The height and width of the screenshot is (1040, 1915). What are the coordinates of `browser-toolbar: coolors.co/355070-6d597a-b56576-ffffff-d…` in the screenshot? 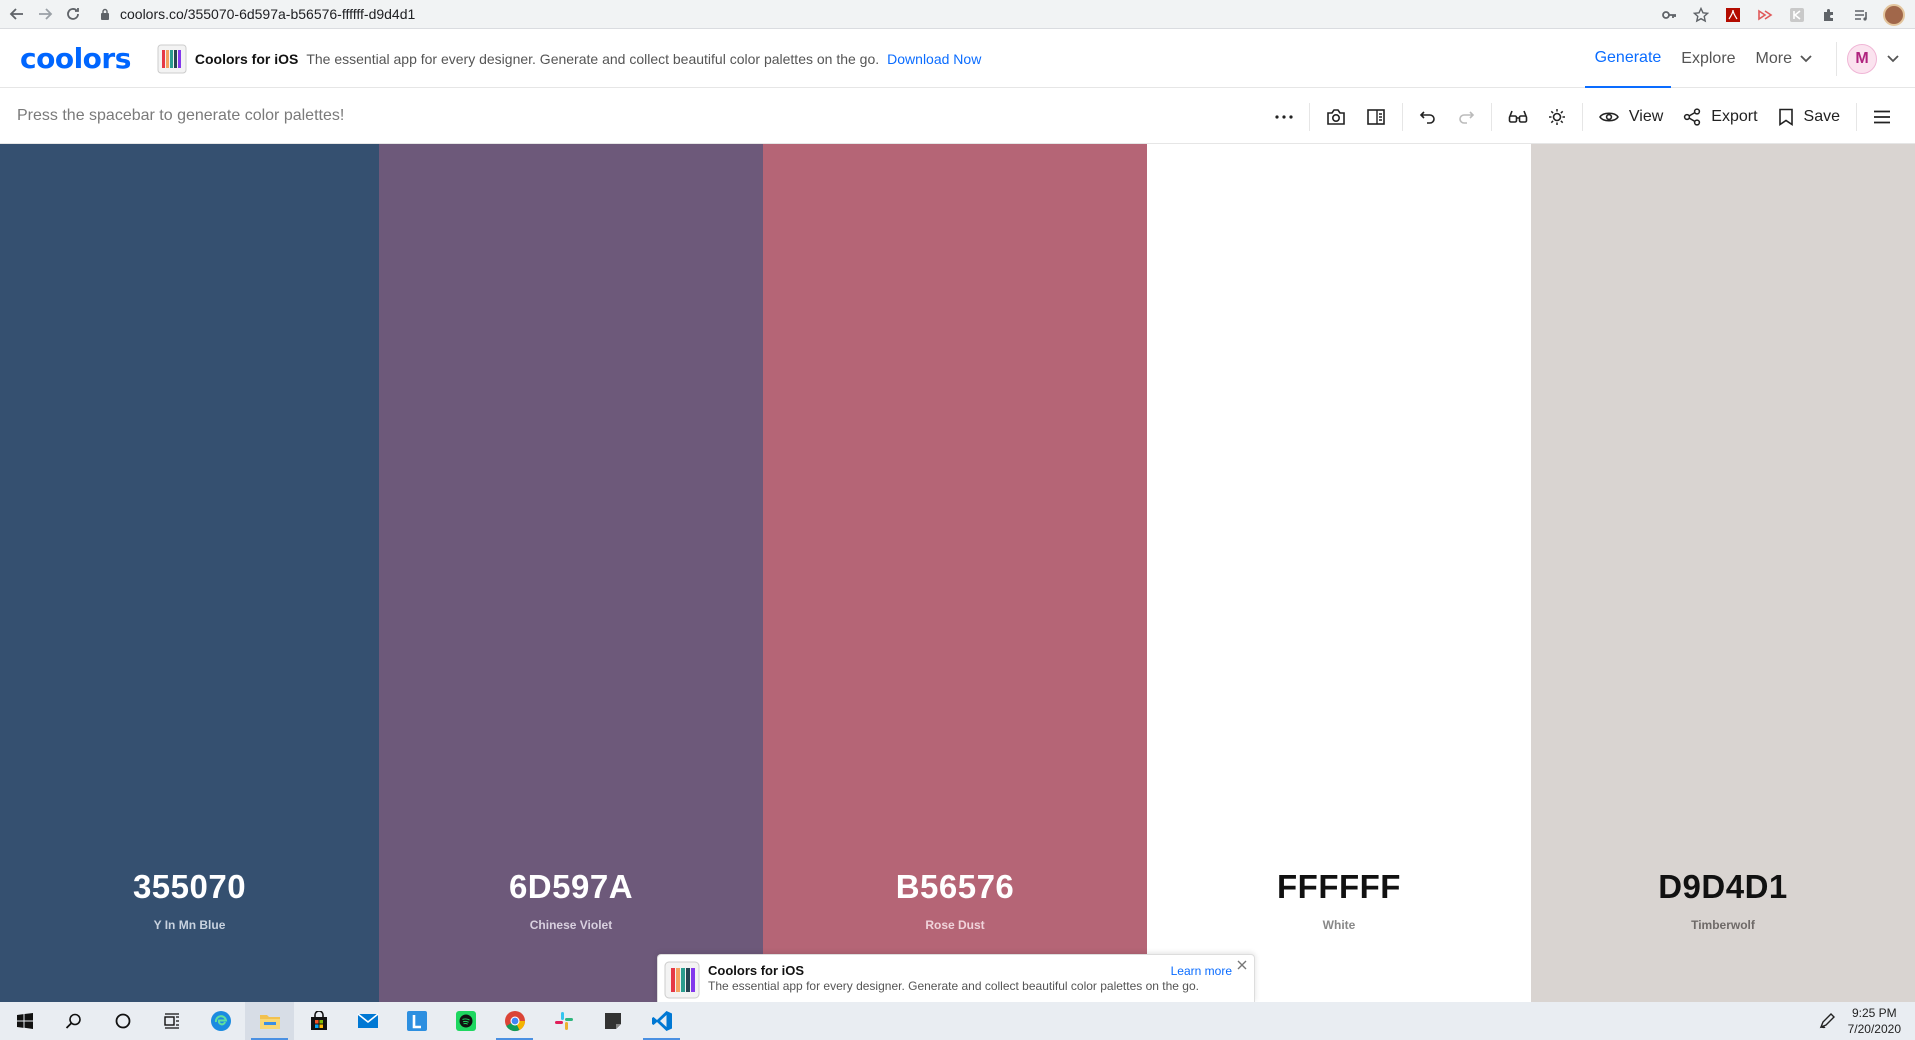 It's located at (957, 14).